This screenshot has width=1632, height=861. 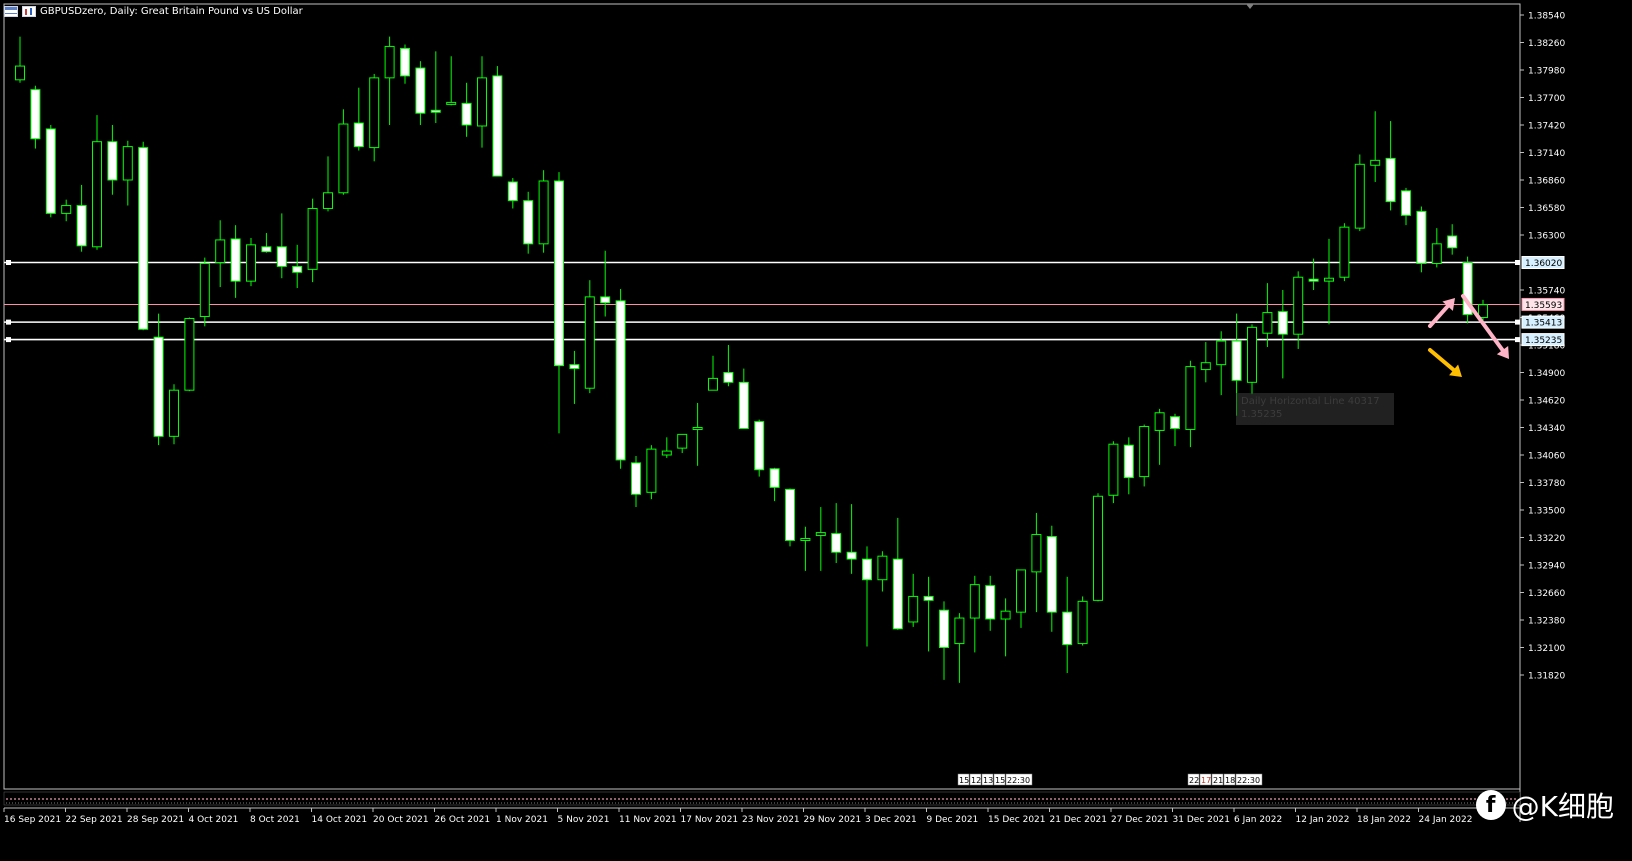 What do you see at coordinates (29, 11) in the screenshot?
I see `chart-type-icon` at bounding box center [29, 11].